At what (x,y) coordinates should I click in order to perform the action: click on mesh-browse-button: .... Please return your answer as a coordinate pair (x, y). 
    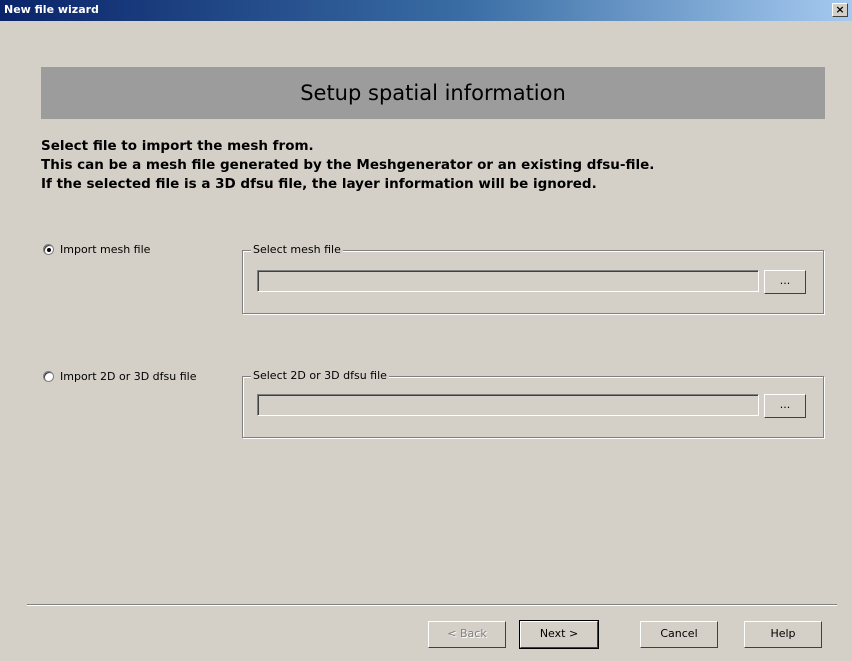
    Looking at the image, I should click on (785, 282).